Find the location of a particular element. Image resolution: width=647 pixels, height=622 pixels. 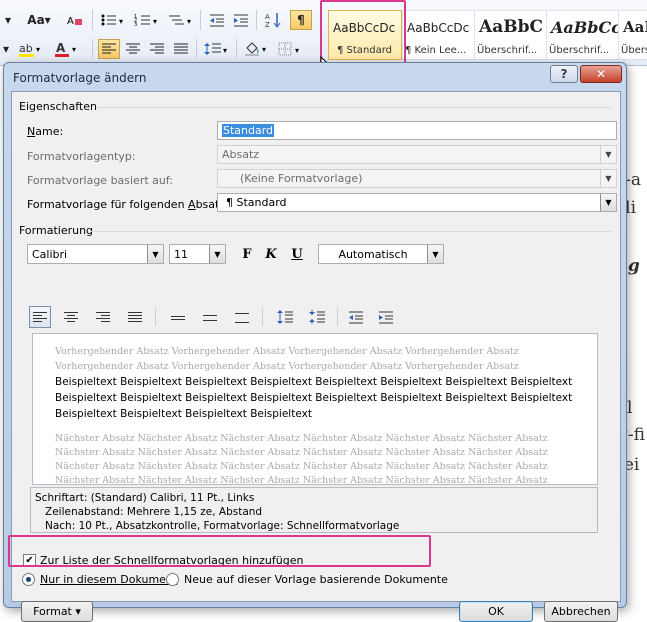

one-half-spacing-button is located at coordinates (210, 317).